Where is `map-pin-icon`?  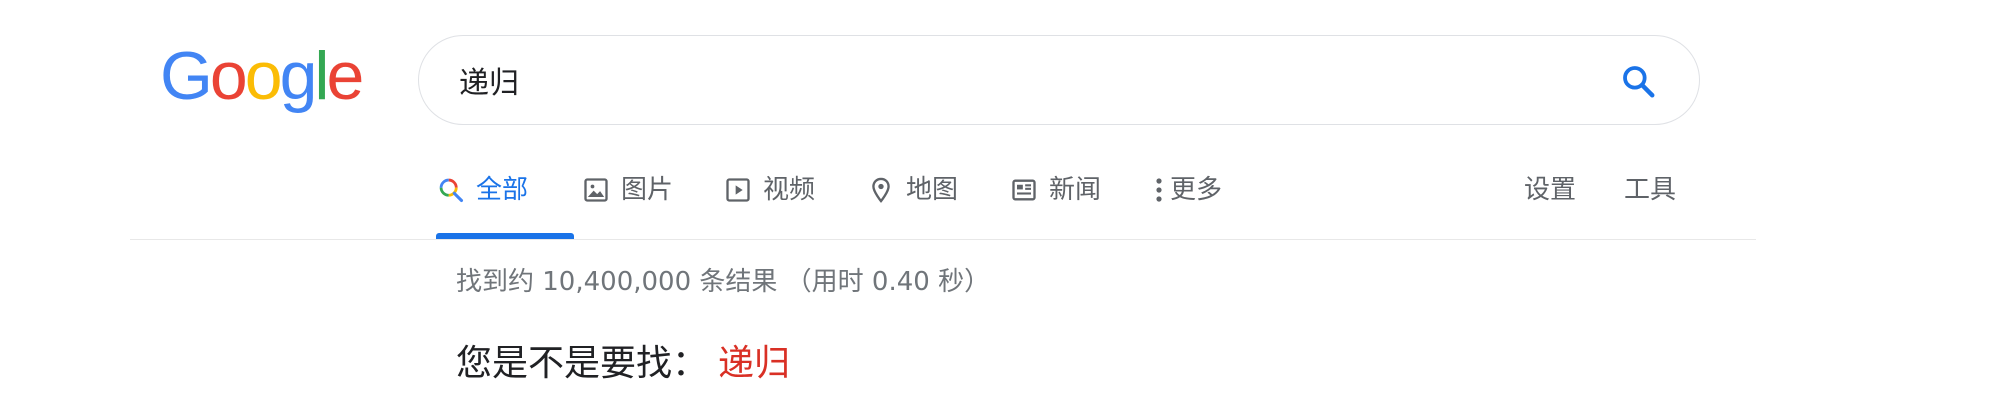
map-pin-icon is located at coordinates (881, 190).